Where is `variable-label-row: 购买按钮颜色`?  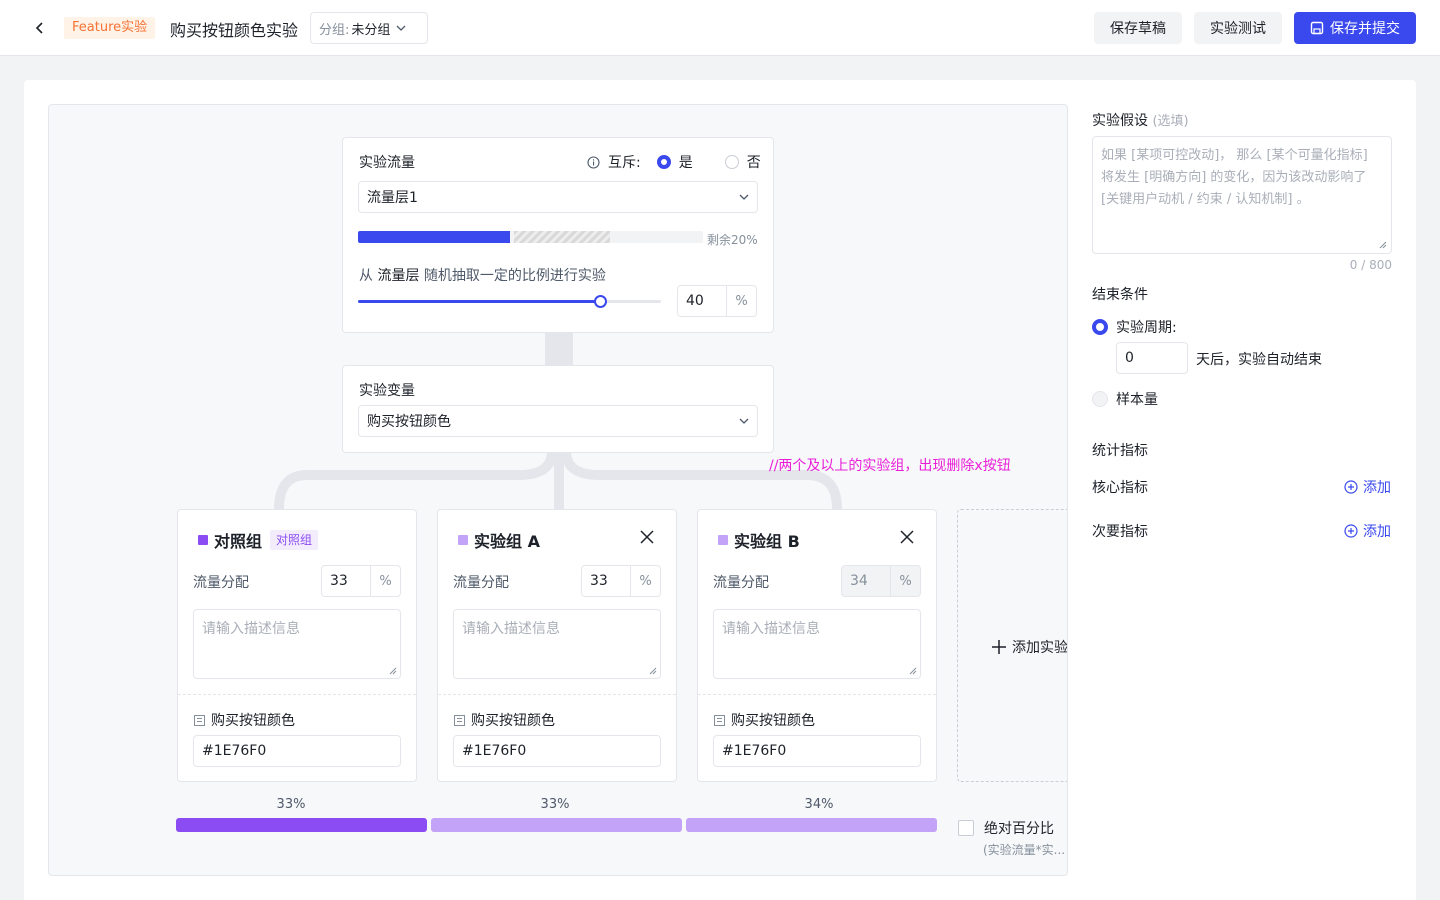
variable-label-row: 购买按钮颜色 is located at coordinates (244, 720).